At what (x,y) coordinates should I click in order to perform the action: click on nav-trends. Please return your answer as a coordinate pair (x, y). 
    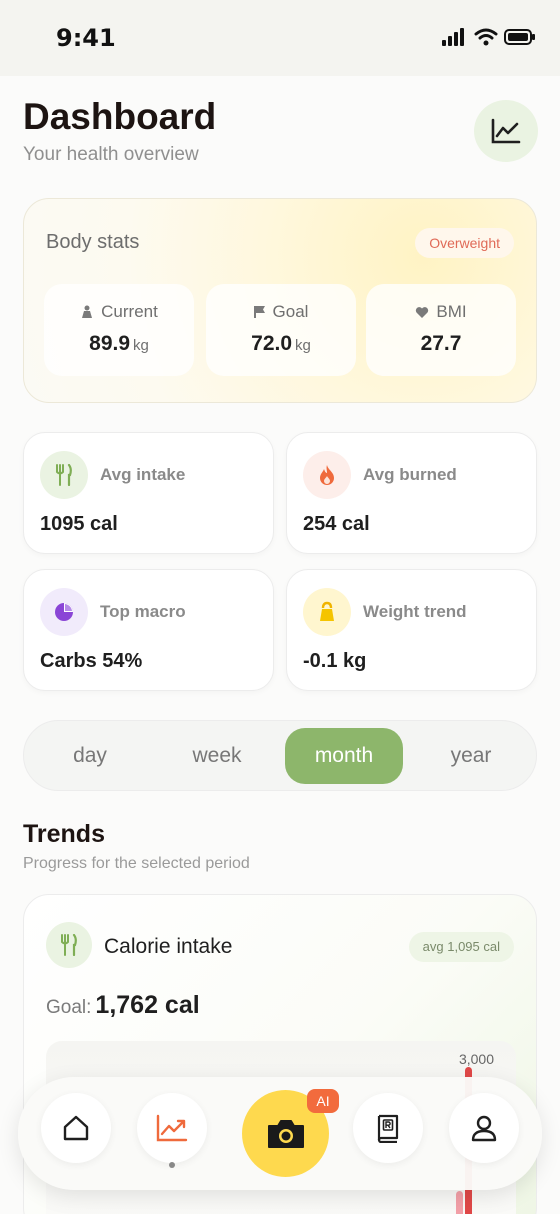
    Looking at the image, I should click on (172, 1128).